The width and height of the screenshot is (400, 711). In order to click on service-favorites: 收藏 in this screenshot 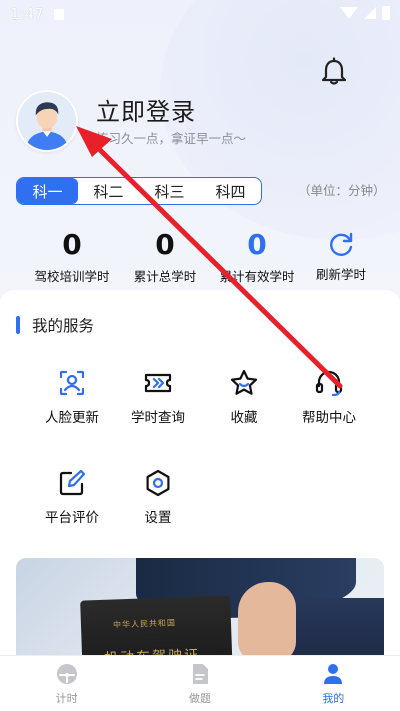, I will do `click(244, 397)`.